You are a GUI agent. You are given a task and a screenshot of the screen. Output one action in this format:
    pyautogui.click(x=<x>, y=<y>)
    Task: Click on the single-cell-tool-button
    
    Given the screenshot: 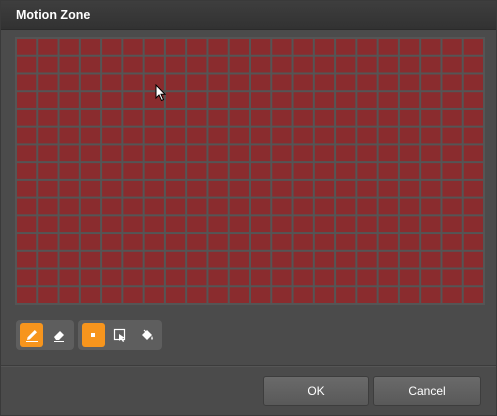 What is the action you would take?
    pyautogui.click(x=93, y=335)
    